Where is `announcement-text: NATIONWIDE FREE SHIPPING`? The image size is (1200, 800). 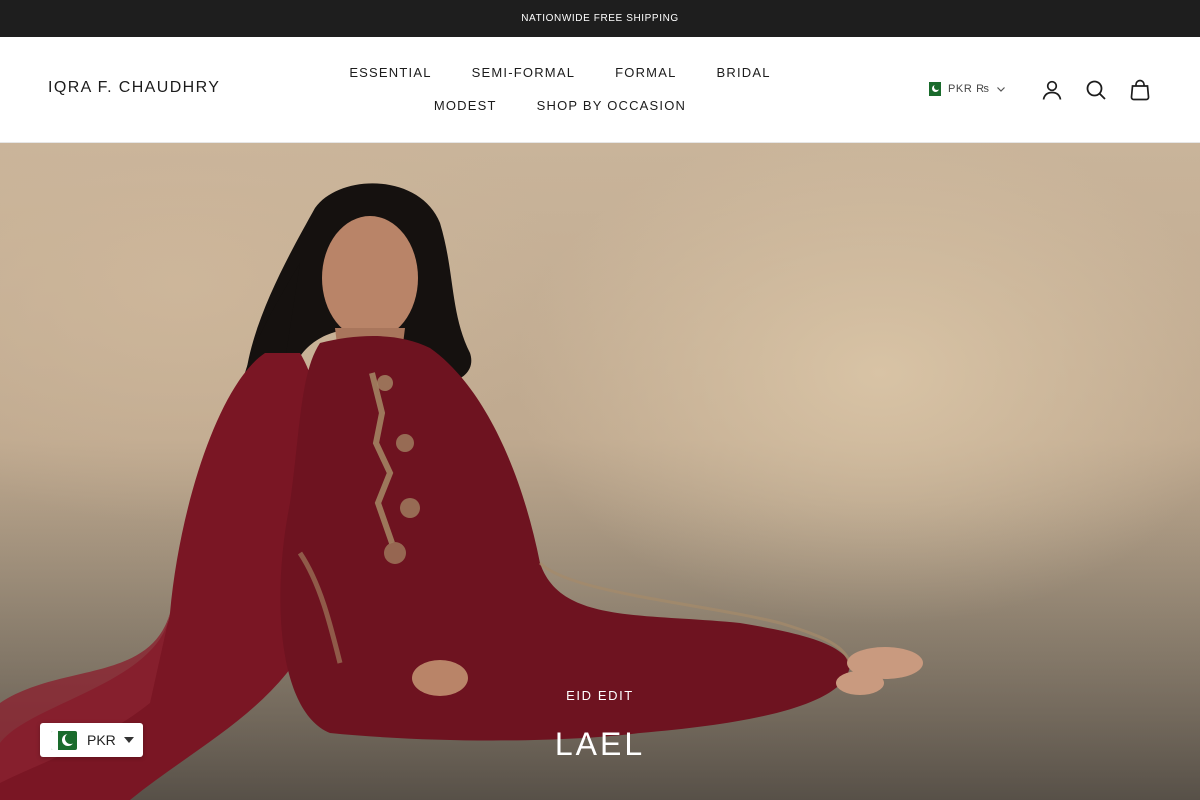
announcement-text: NATIONWIDE FREE SHIPPING is located at coordinates (600, 18).